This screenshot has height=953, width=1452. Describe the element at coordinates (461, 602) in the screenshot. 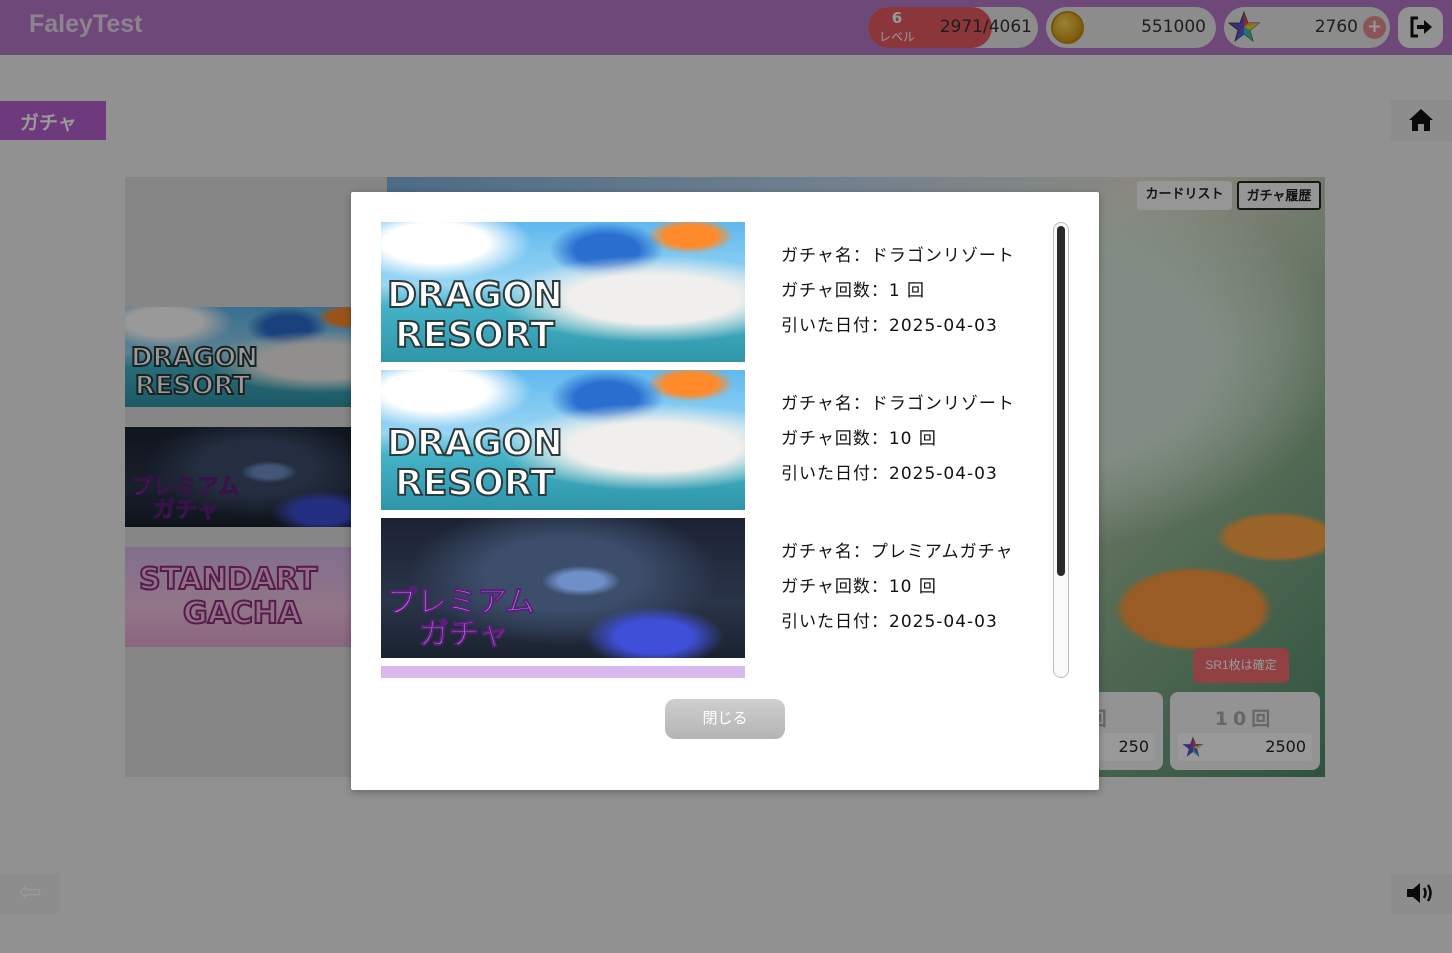

I see `banner-text-line1: プレミアム` at that location.